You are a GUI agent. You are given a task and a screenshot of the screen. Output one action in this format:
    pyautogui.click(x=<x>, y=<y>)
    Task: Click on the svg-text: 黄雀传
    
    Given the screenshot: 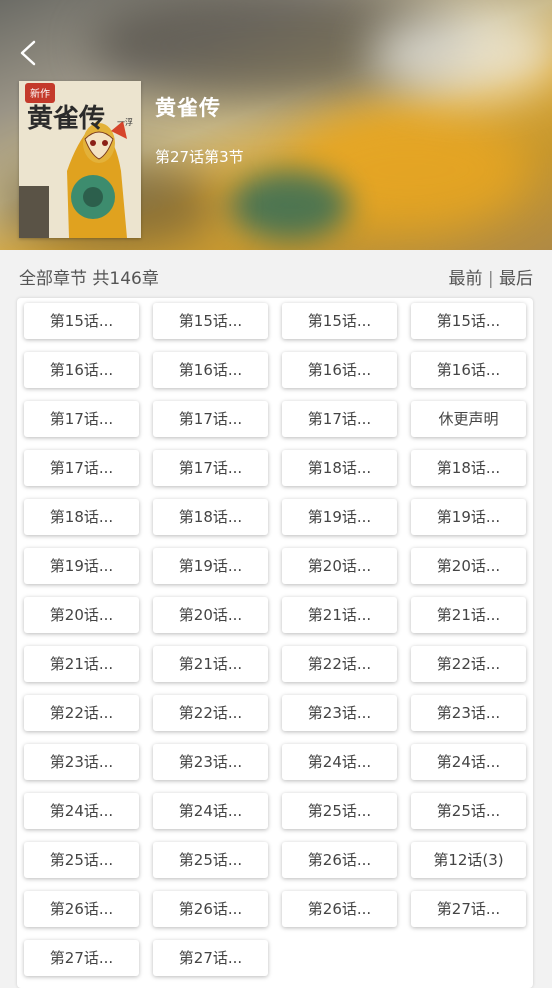 What is the action you would take?
    pyautogui.click(x=66, y=119)
    